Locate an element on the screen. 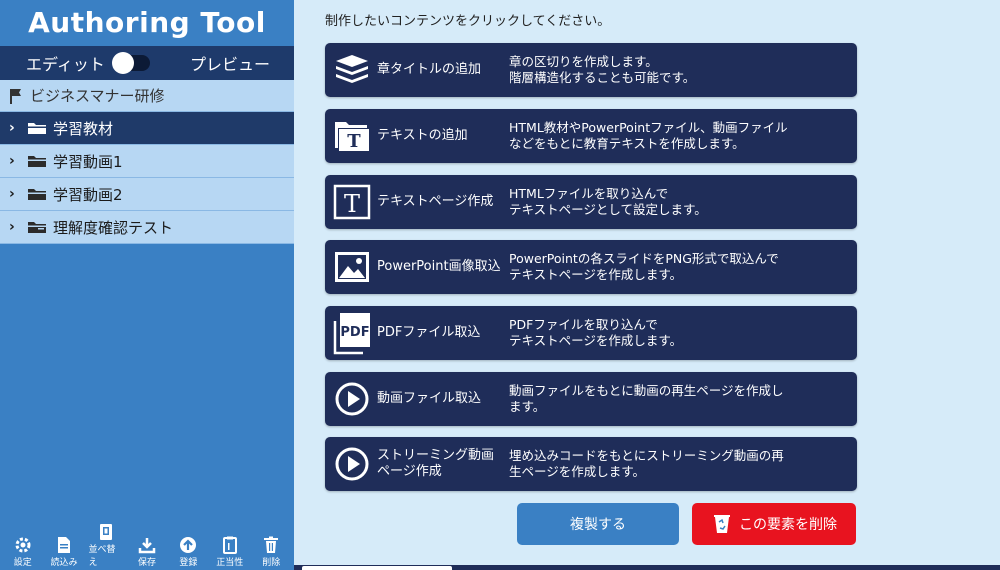  tree-item-label: 学習動画1 is located at coordinates (88, 161).